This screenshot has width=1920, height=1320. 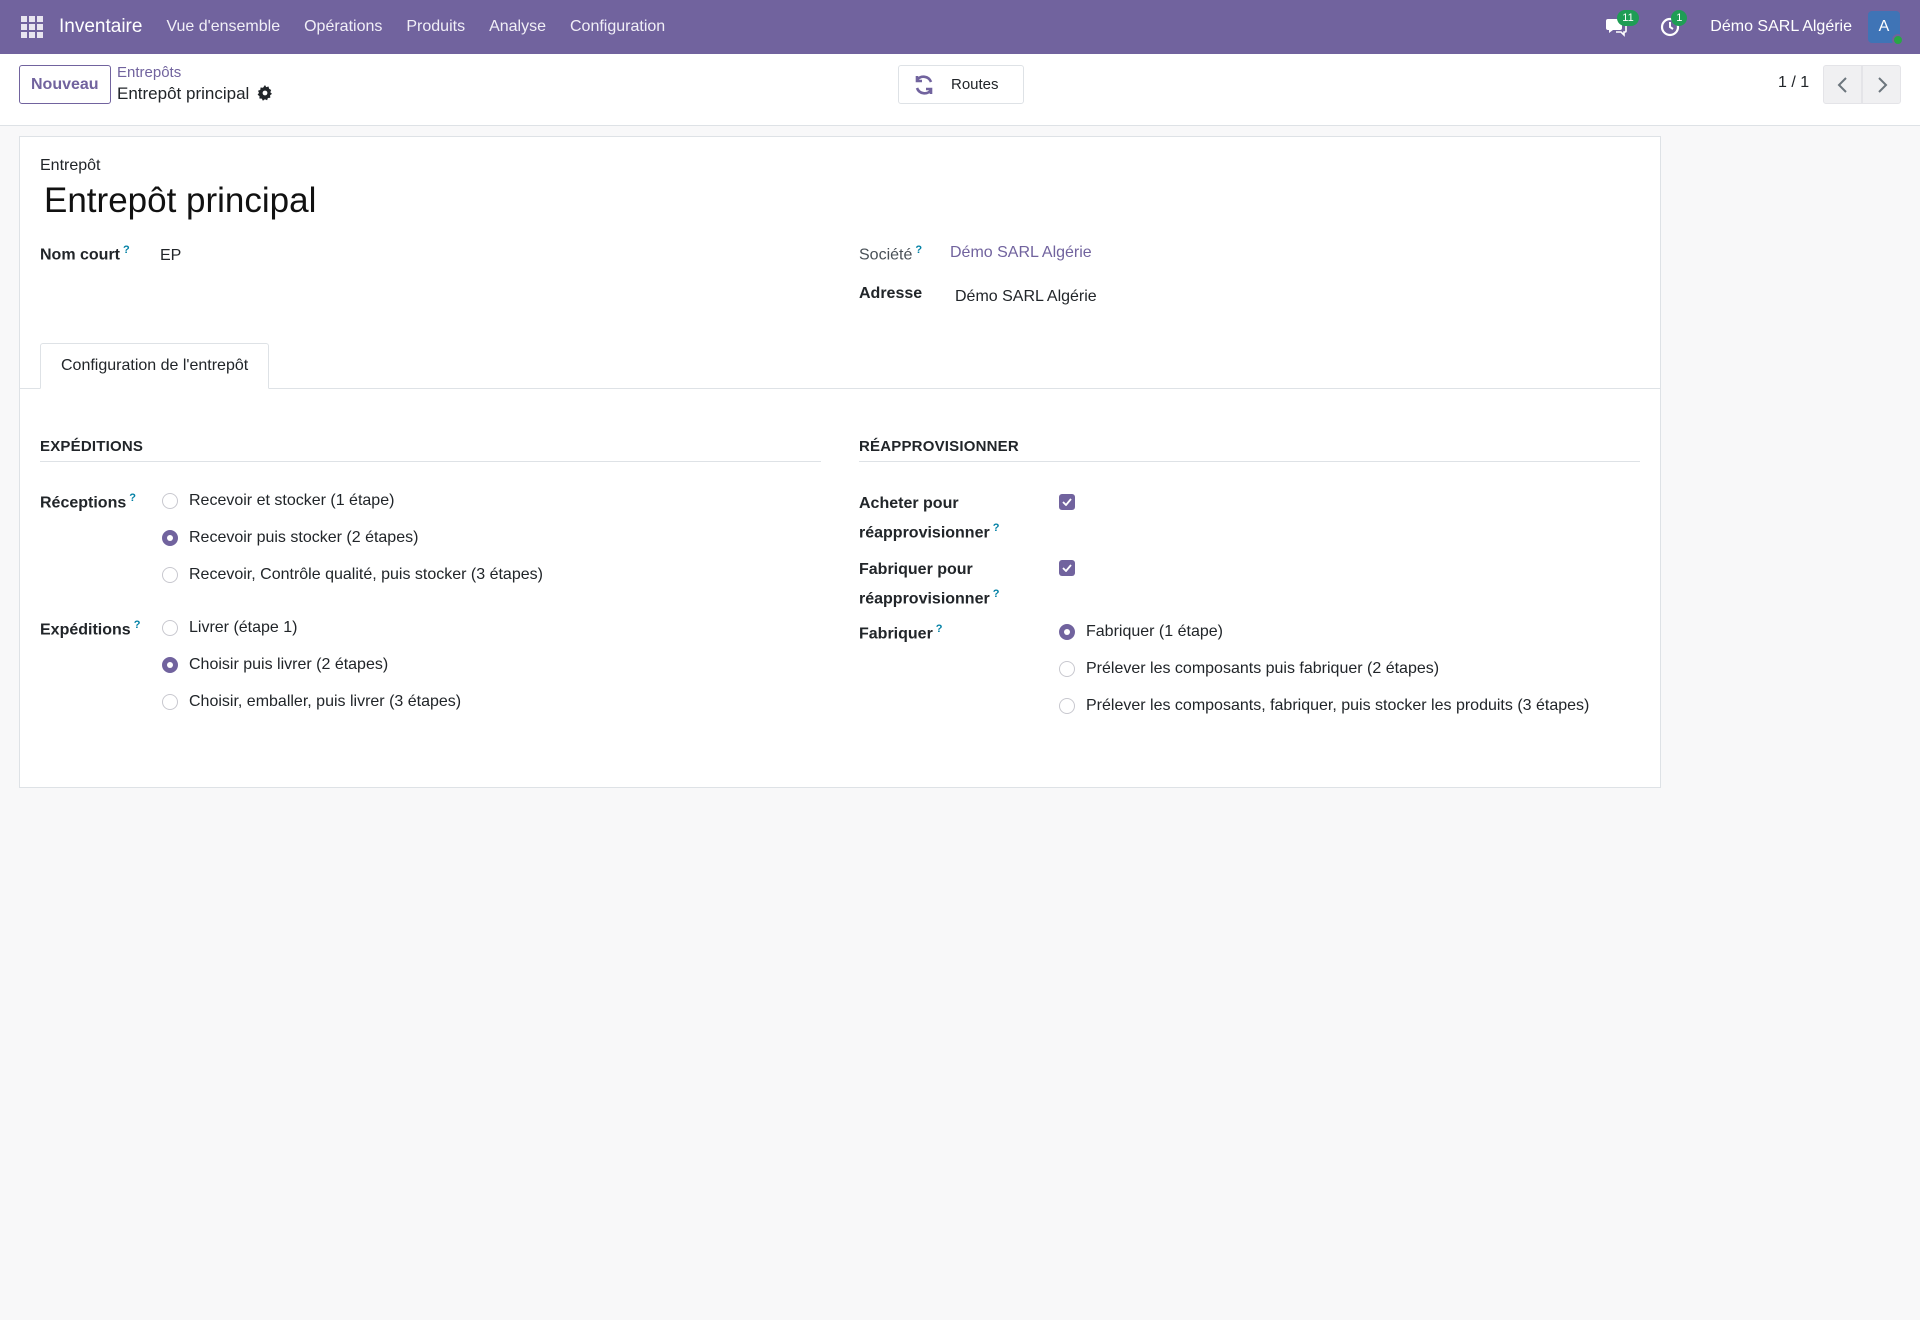 I want to click on company-switcher: Démo SARL Algérie, so click(x=1781, y=27).